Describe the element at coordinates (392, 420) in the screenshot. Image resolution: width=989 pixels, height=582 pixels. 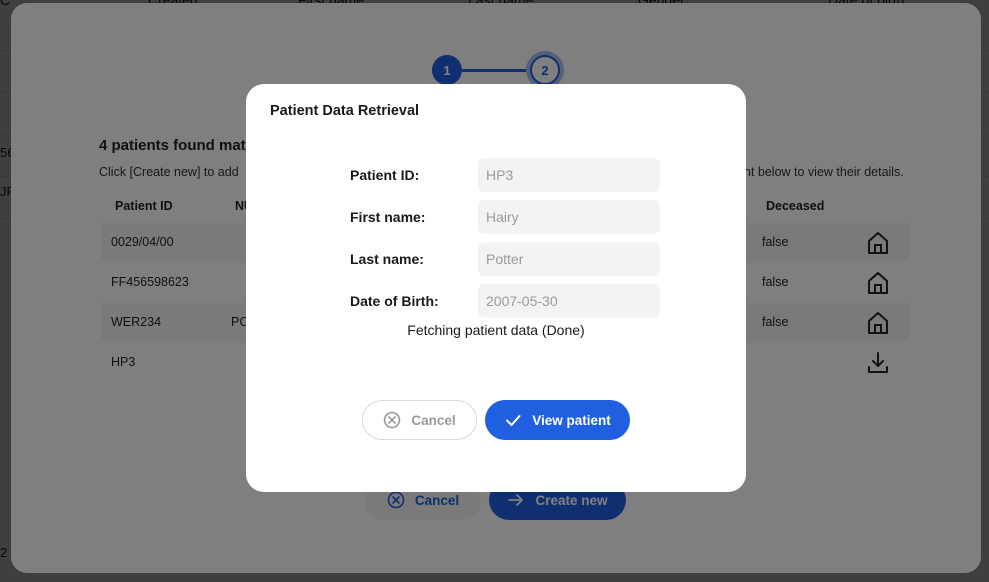
I see `close-circle-icon` at that location.